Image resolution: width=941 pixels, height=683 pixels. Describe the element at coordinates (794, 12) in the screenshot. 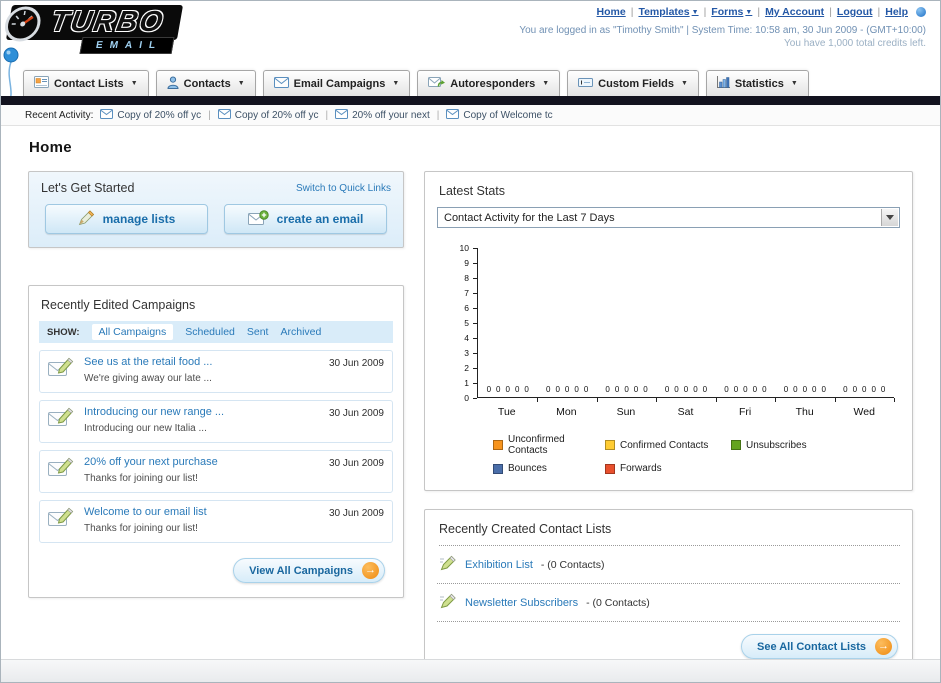

I see `top-link-my-account: My Account` at that location.